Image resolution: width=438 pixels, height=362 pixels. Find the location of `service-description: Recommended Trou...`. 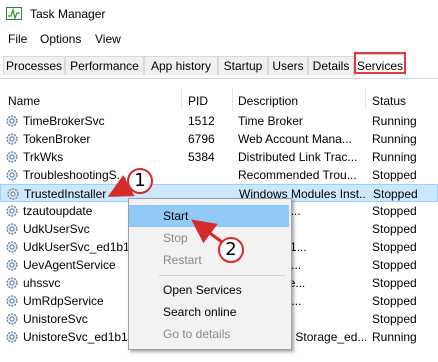

service-description: Recommended Trou... is located at coordinates (297, 175).